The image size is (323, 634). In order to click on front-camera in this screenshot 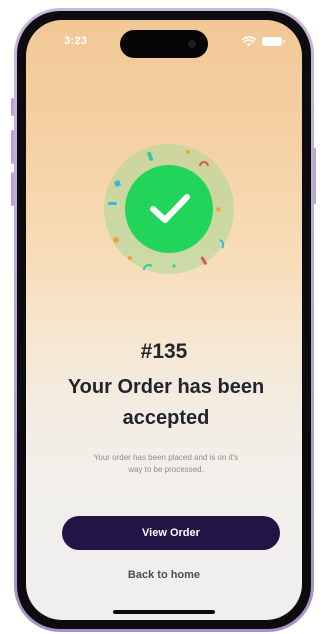, I will do `click(192, 44)`.